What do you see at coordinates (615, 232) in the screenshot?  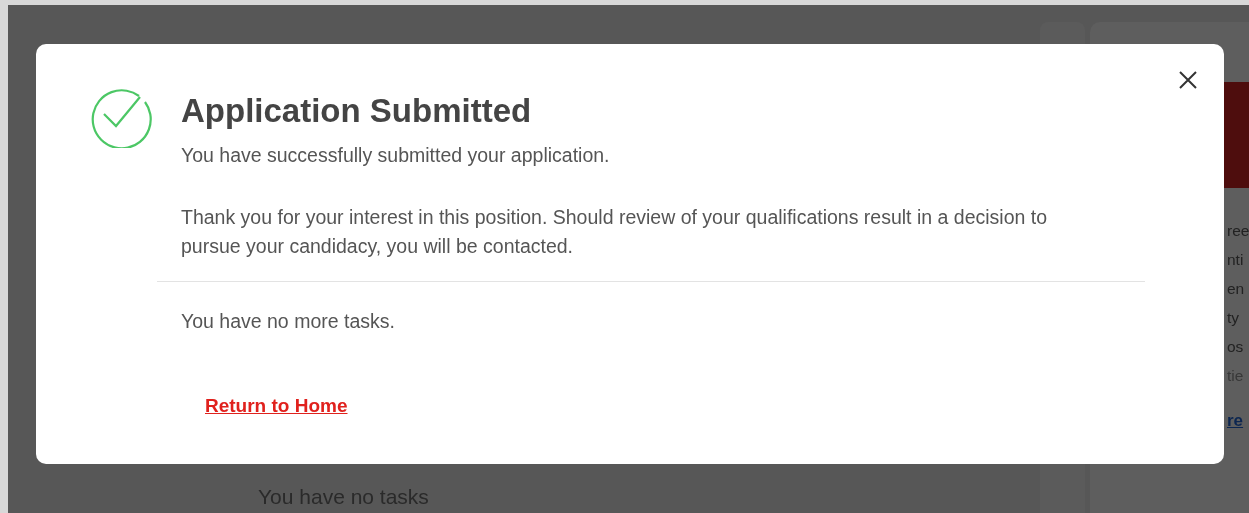 I see `dialog-message: Thank you for your interest in this position. Should review of your qualifications result in a decision to pursue your candidacy, you will be contacted.` at bounding box center [615, 232].